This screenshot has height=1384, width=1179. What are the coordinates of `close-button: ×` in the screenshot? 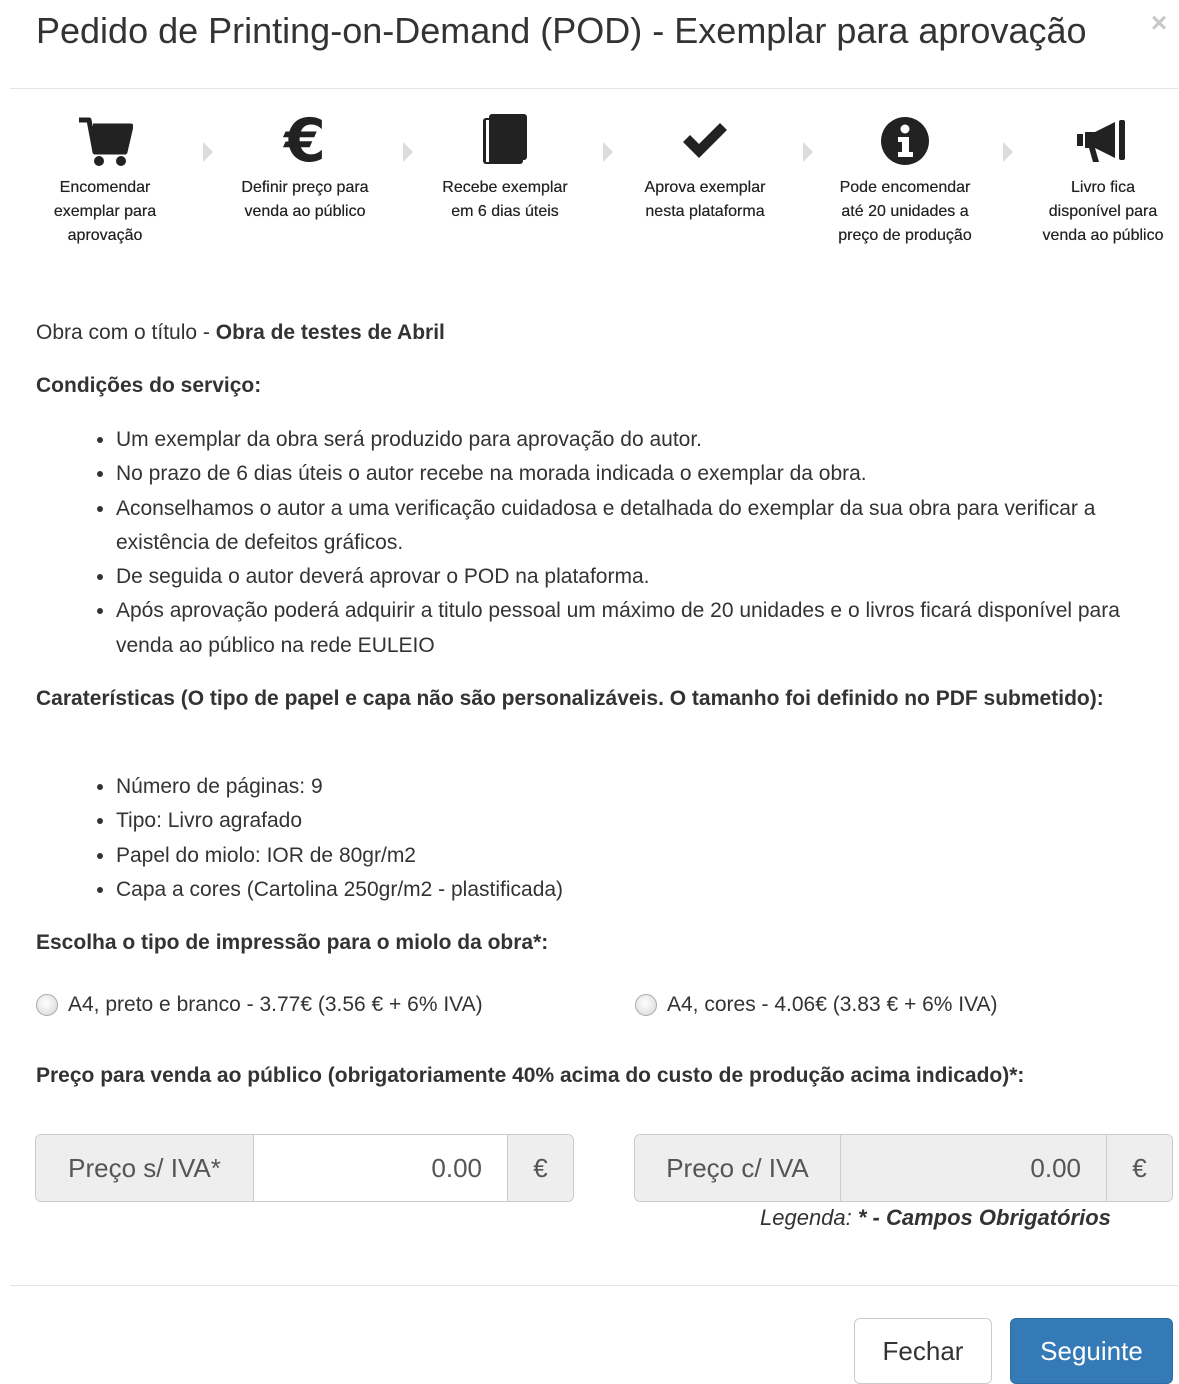 It's located at (1159, 23).